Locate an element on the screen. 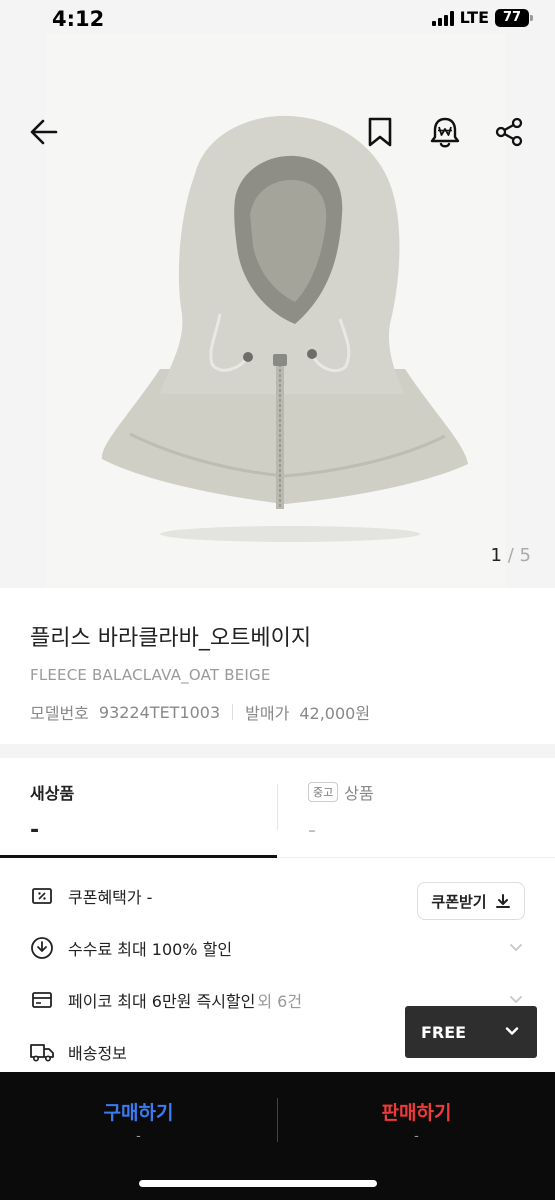 Image resolution: width=555 pixels, height=1200 pixels. model-number-label: 모델번호 is located at coordinates (59, 713).